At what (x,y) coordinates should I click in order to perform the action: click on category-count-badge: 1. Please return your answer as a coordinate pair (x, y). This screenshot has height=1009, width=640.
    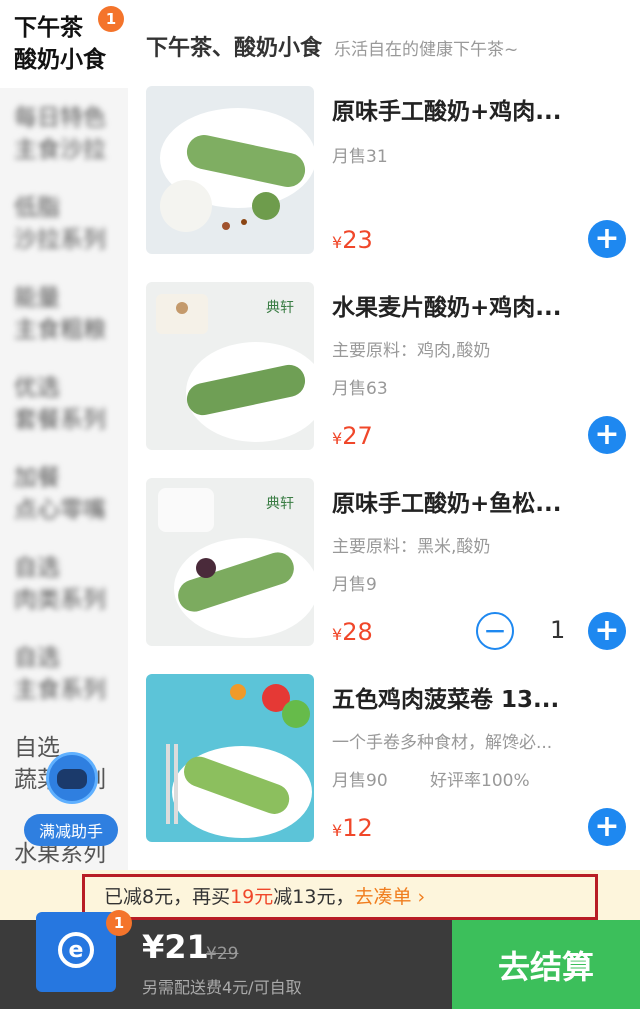
    Looking at the image, I should click on (111, 19).